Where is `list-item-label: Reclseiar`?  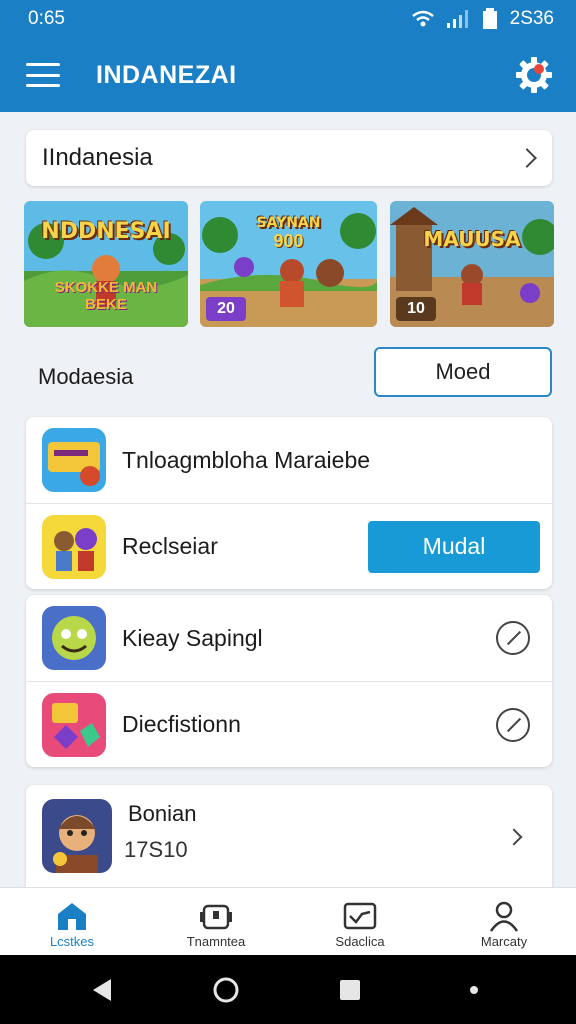 list-item-label: Reclseiar is located at coordinates (170, 546).